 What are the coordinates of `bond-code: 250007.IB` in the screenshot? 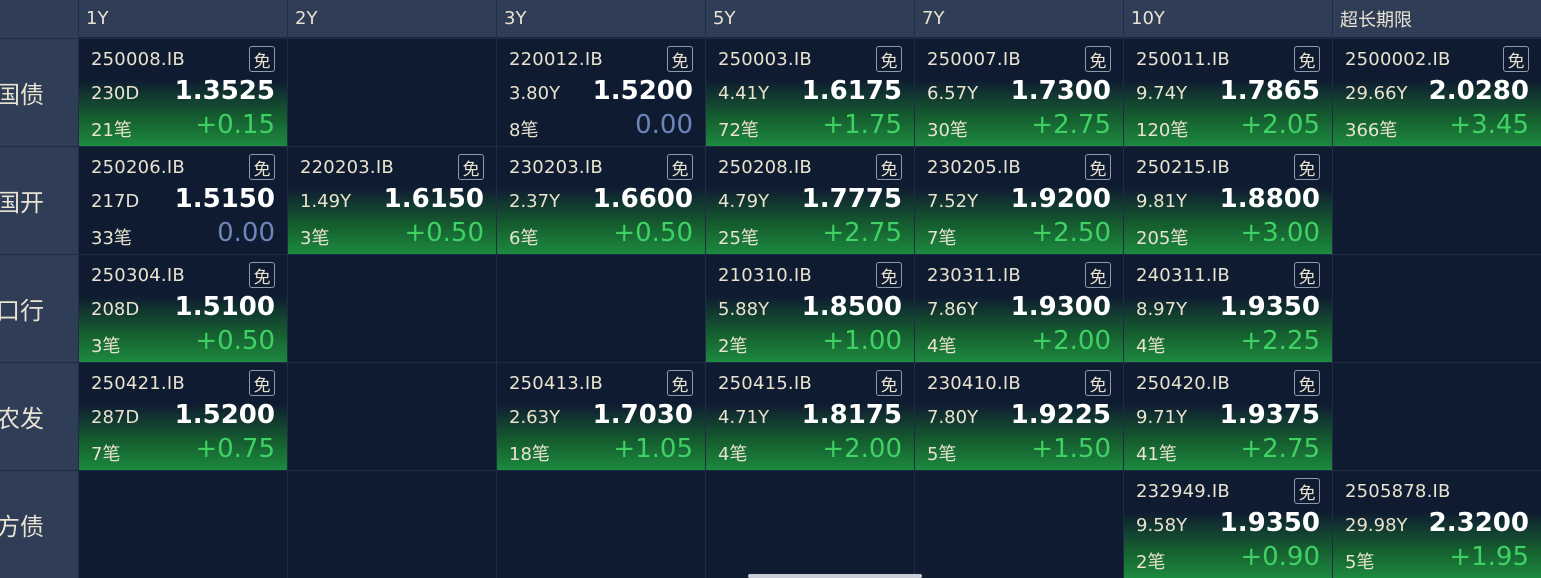 It's located at (974, 59).